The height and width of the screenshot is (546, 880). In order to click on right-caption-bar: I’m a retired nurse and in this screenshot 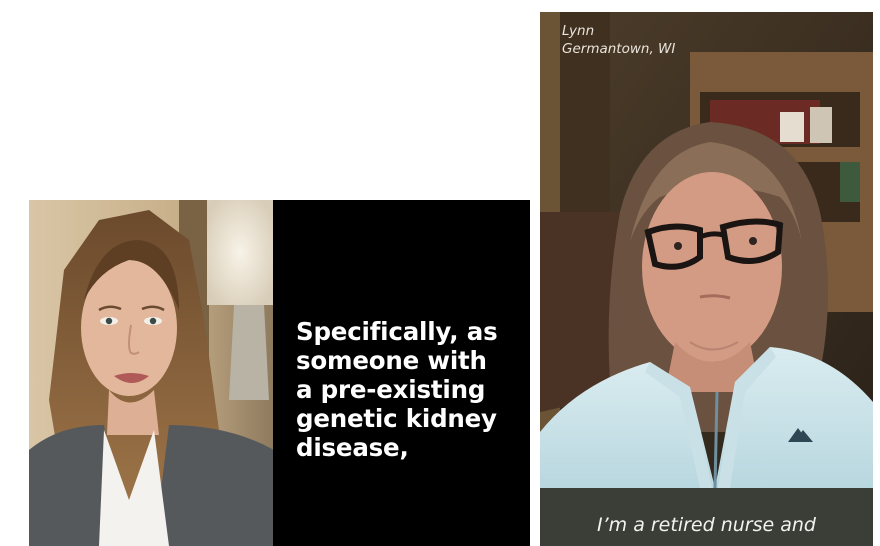, I will do `click(706, 517)`.